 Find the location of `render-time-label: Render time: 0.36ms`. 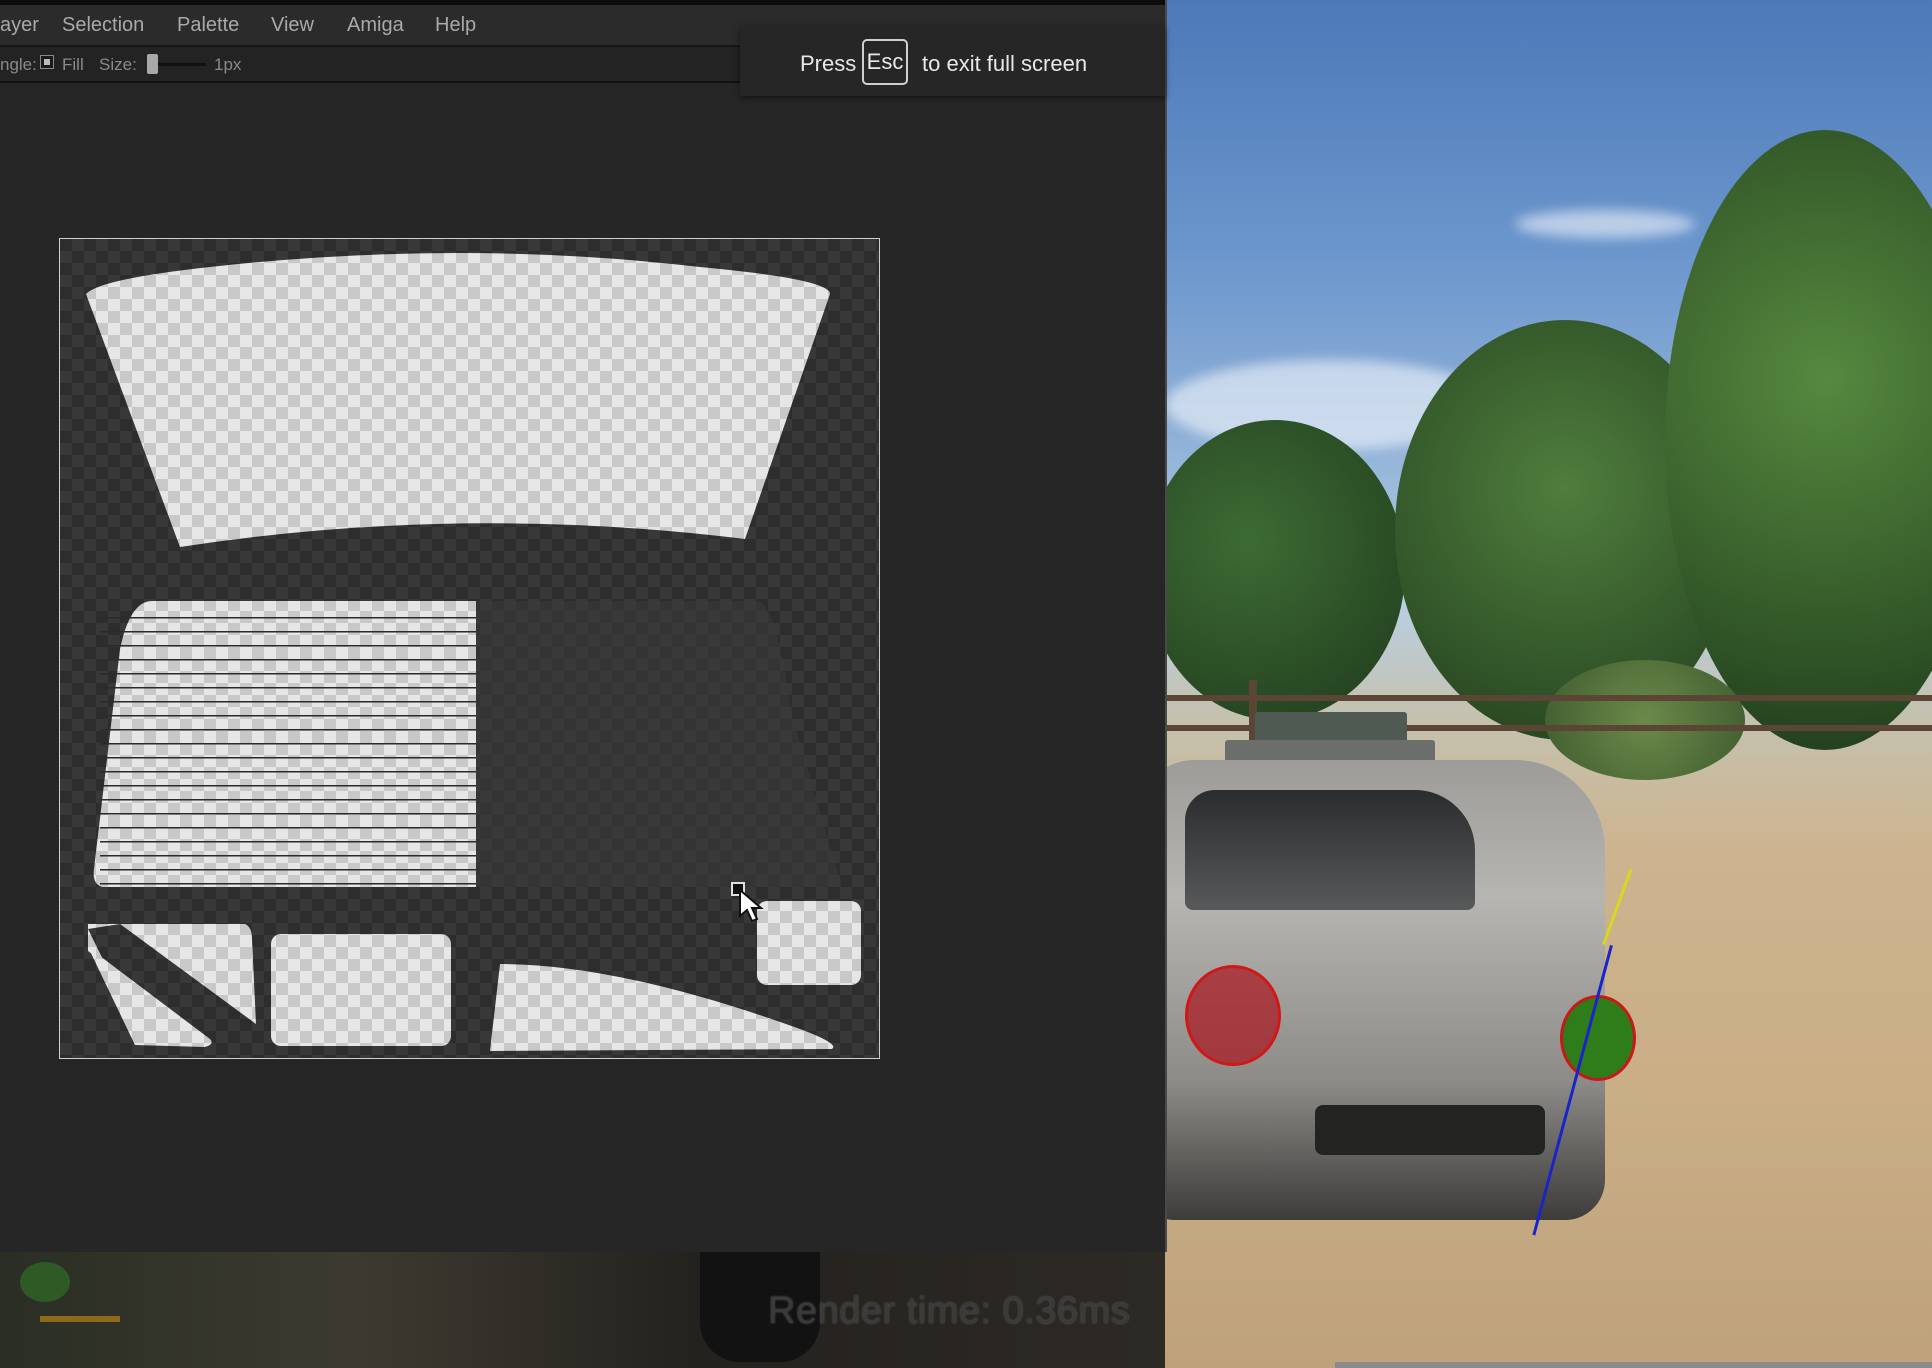

render-time-label: Render time: 0.36ms is located at coordinates (949, 1311).